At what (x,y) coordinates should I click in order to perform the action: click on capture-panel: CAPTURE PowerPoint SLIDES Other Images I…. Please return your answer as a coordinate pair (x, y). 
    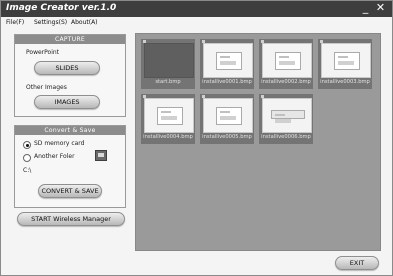
    Looking at the image, I should click on (70, 75).